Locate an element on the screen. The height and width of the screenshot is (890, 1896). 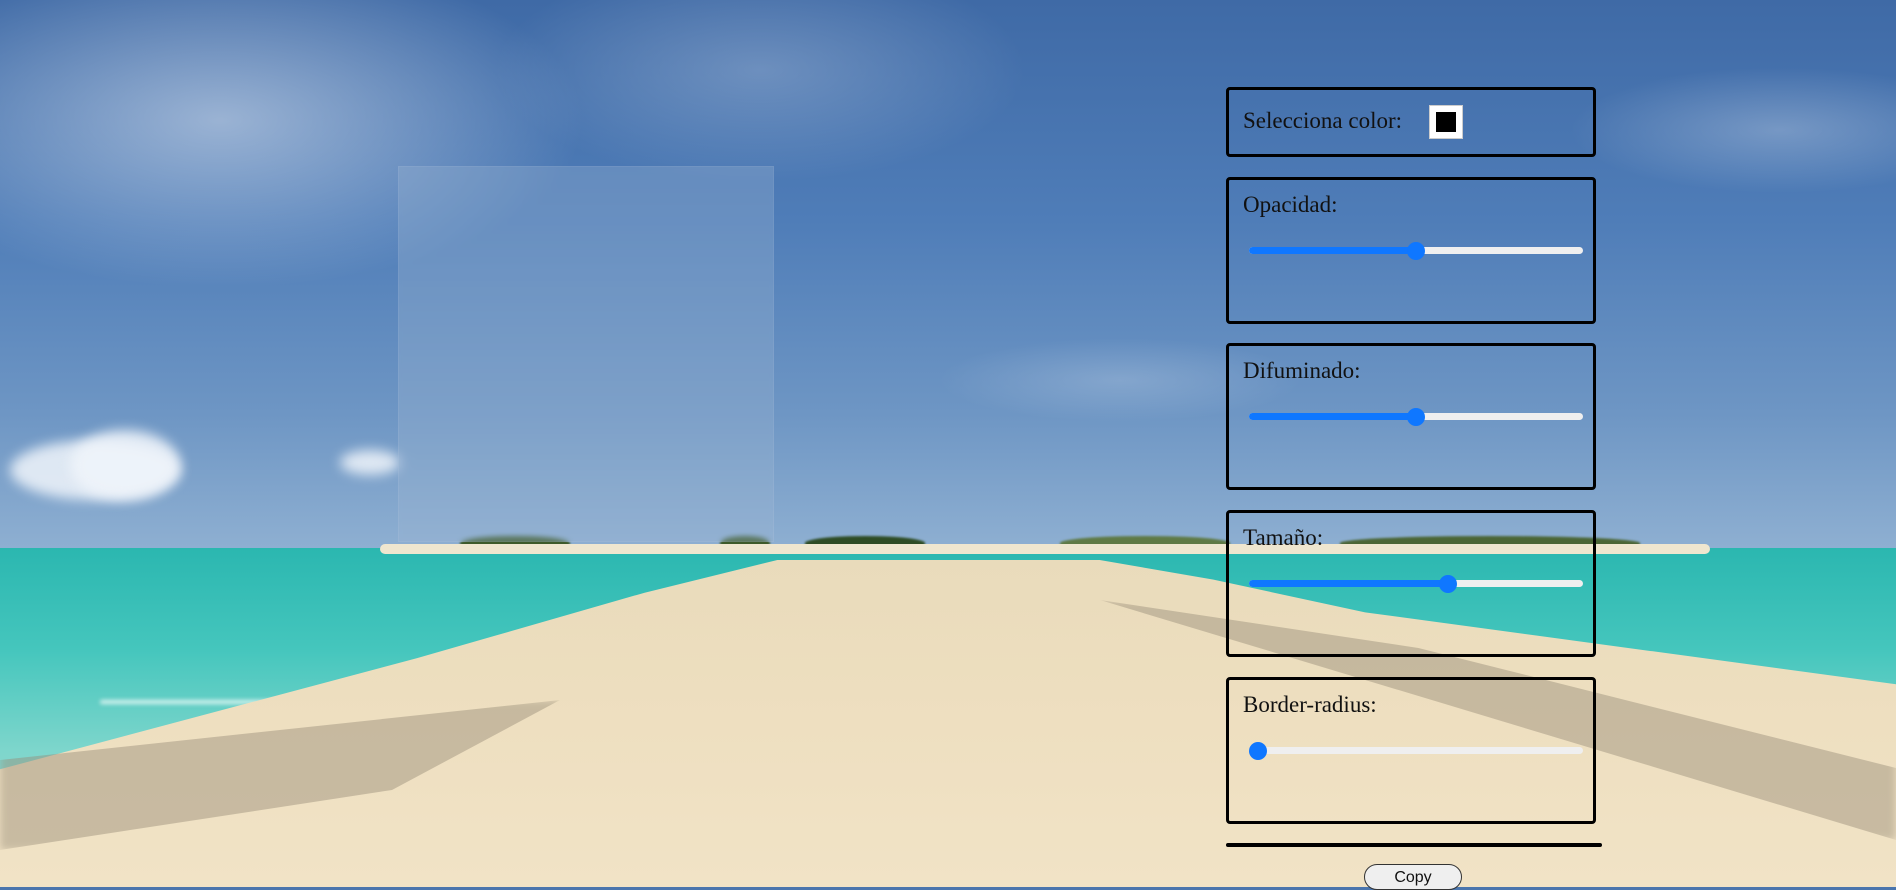
size-slider is located at coordinates (1416, 584).